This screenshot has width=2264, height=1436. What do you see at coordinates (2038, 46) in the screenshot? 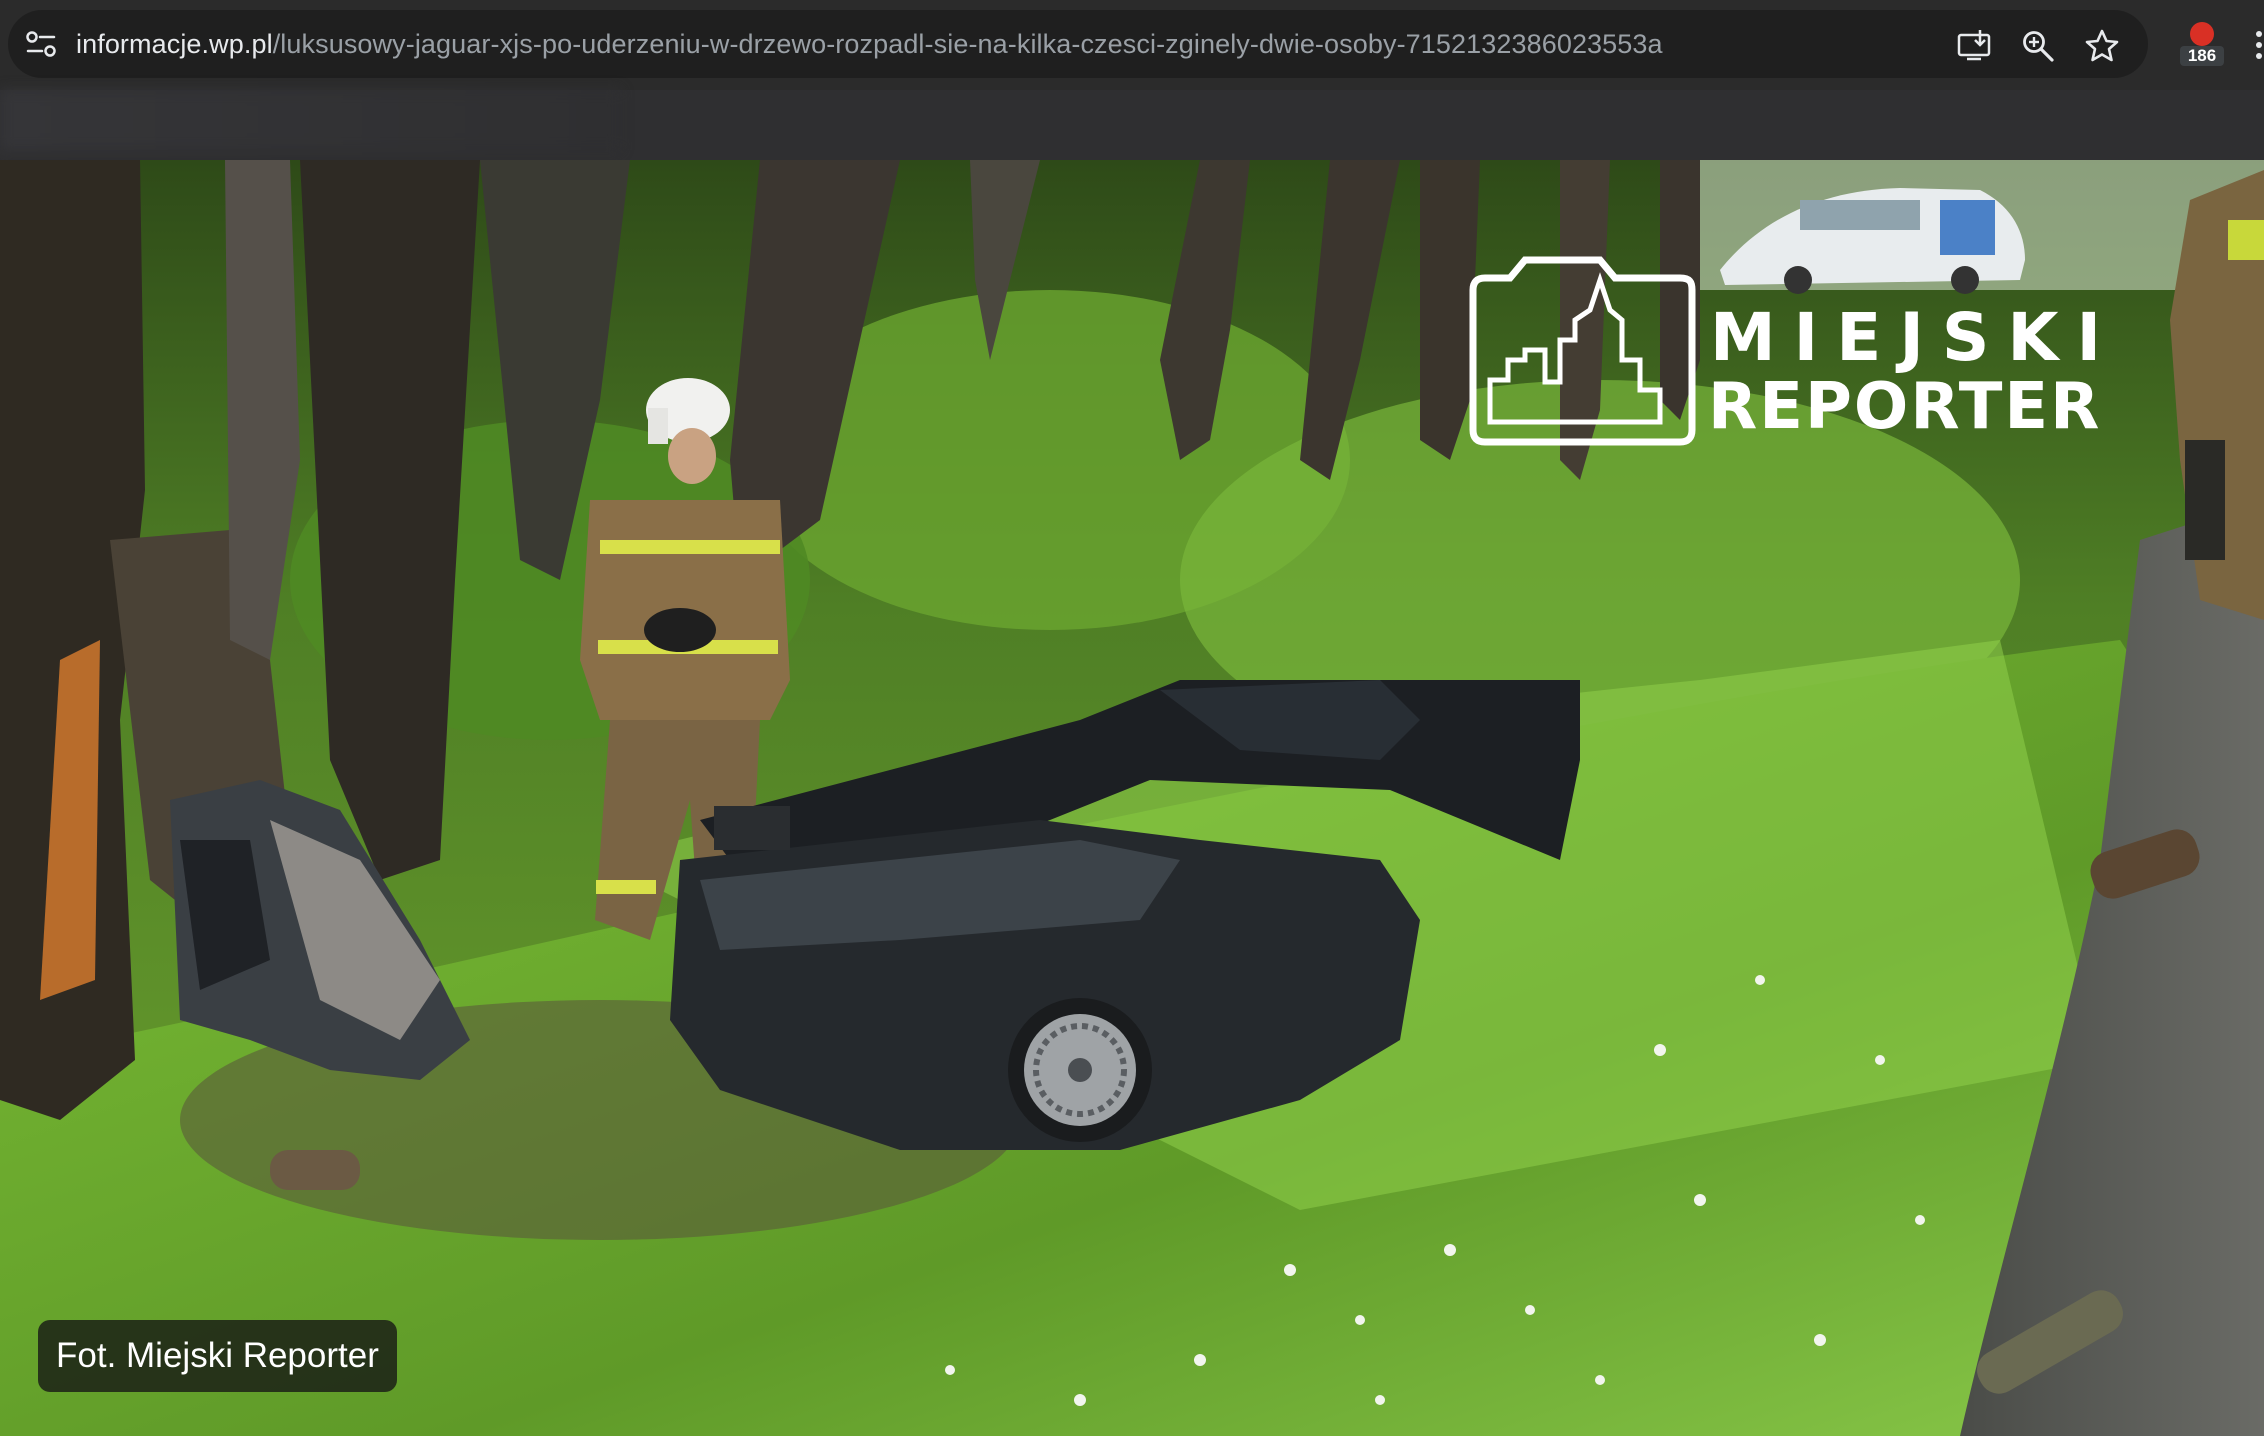
I see `zoom-icon` at bounding box center [2038, 46].